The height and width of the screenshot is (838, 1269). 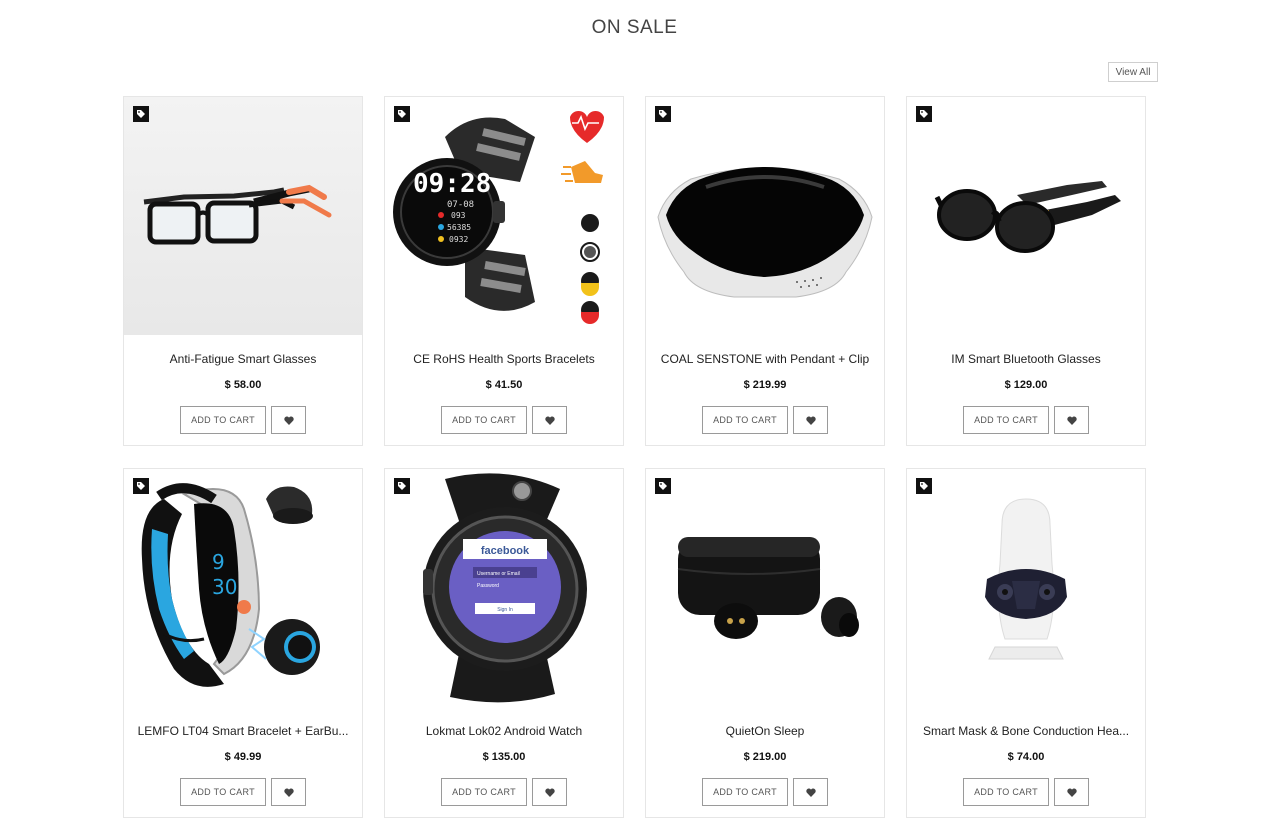 What do you see at coordinates (458, 215) in the screenshot?
I see `watch-stat-1: 093` at bounding box center [458, 215].